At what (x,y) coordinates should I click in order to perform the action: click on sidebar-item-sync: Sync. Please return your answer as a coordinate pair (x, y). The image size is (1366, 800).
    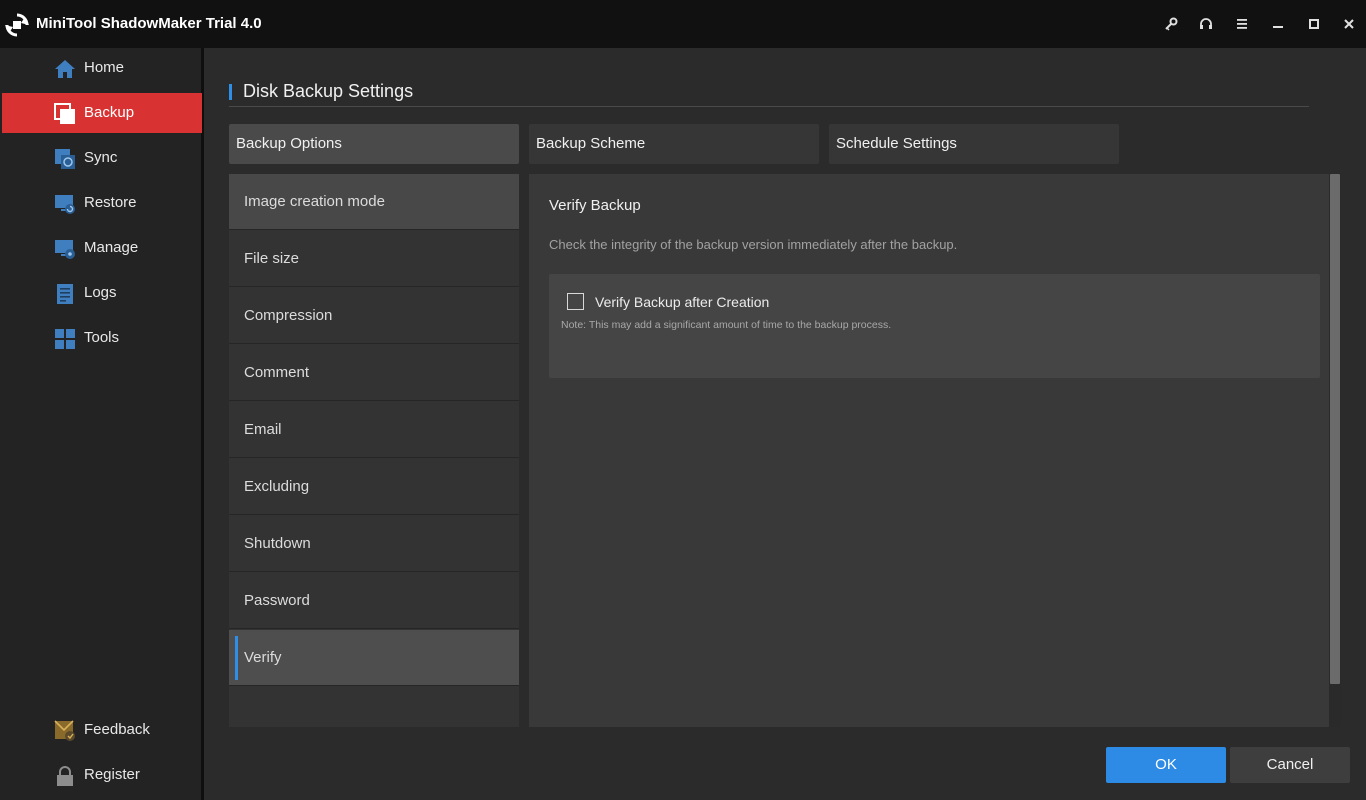
    Looking at the image, I should click on (102, 158).